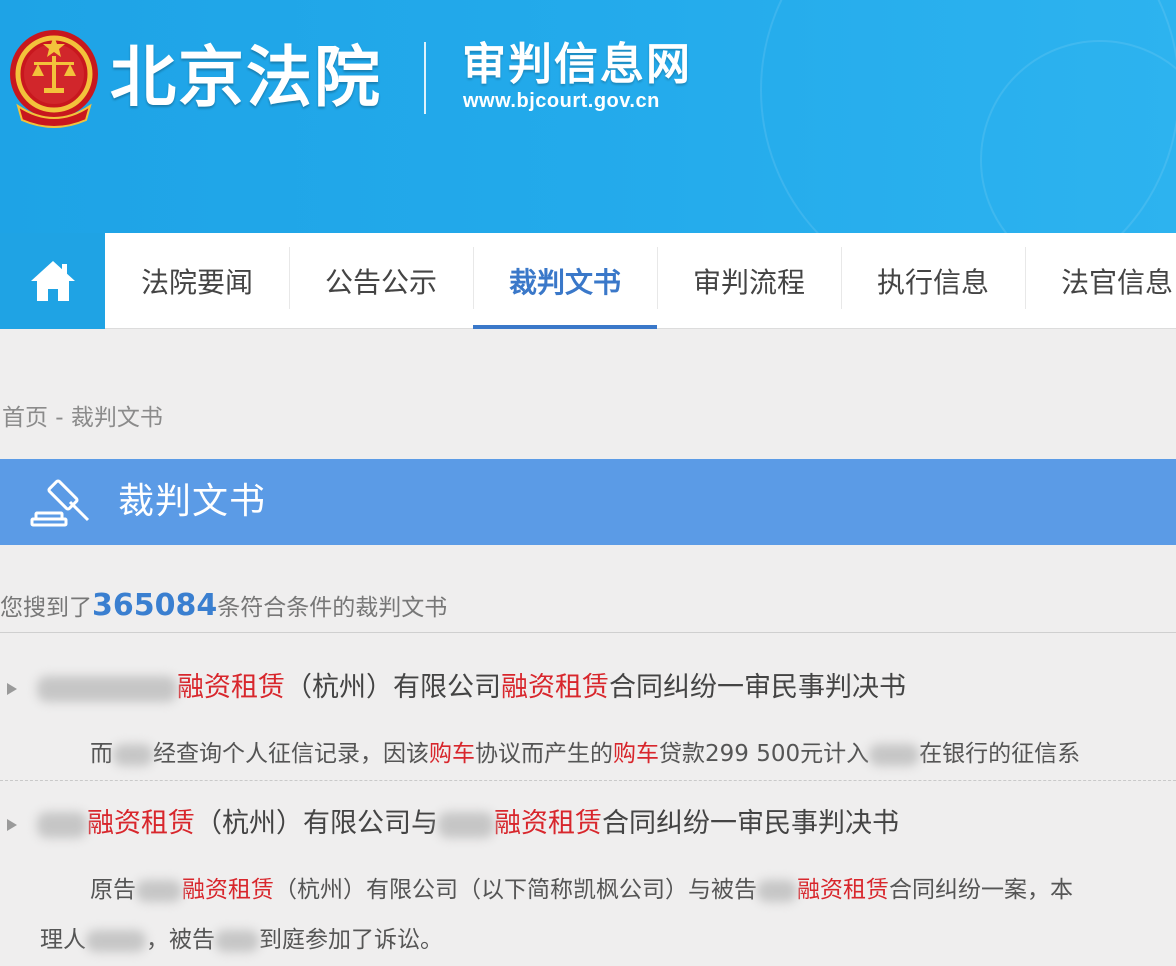  What do you see at coordinates (544, 754) in the screenshot?
I see `snippet-text: 协议而产生的` at bounding box center [544, 754].